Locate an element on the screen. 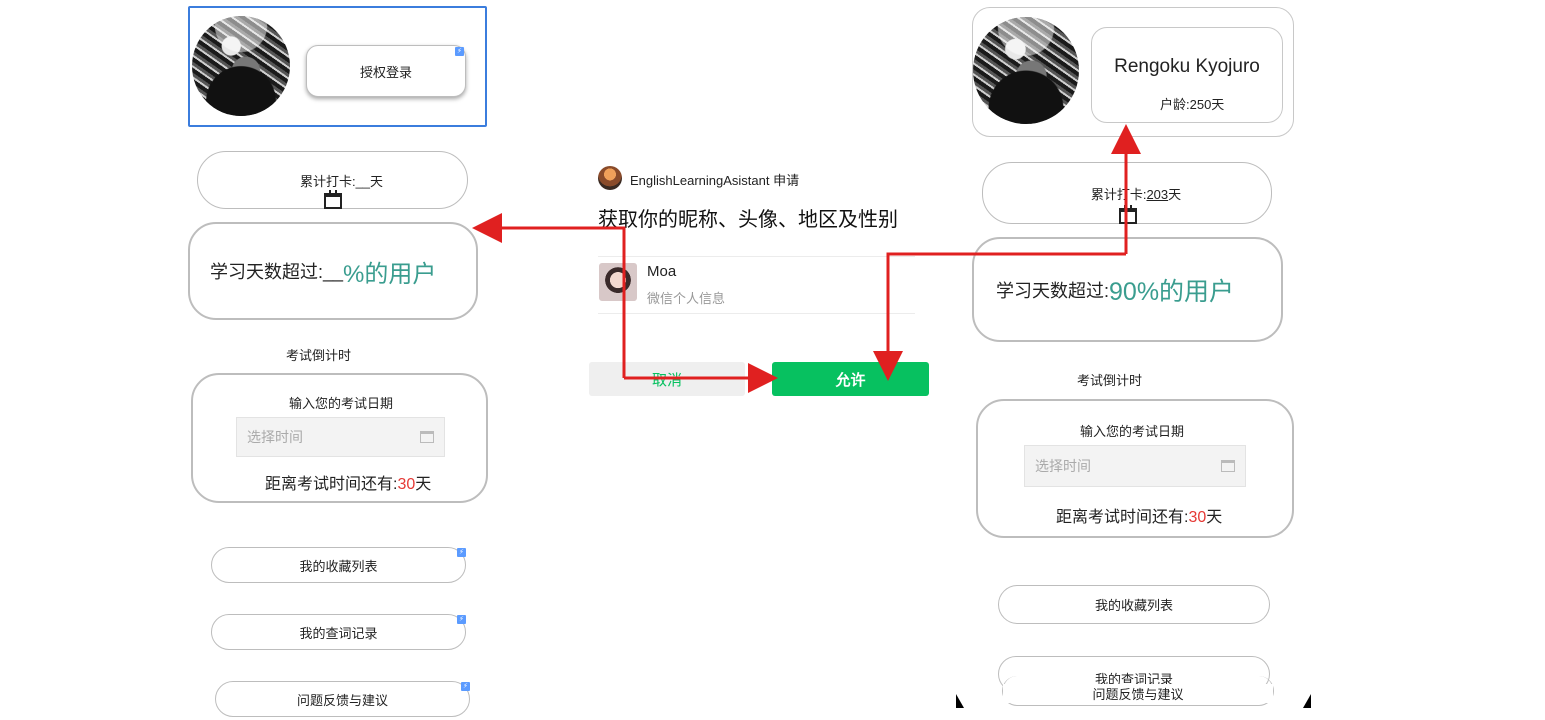 The width and height of the screenshot is (1545, 720). right-menu-feedback: 问题反馈与建议 is located at coordinates (1138, 691).